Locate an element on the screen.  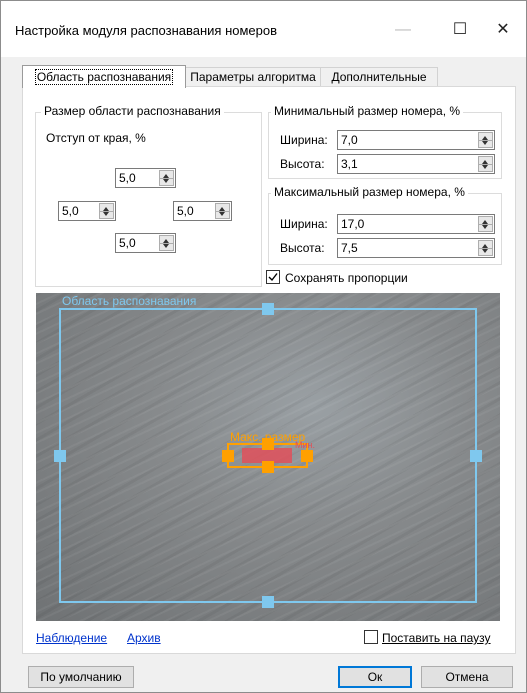
minimize-button: — is located at coordinates (403, 30).